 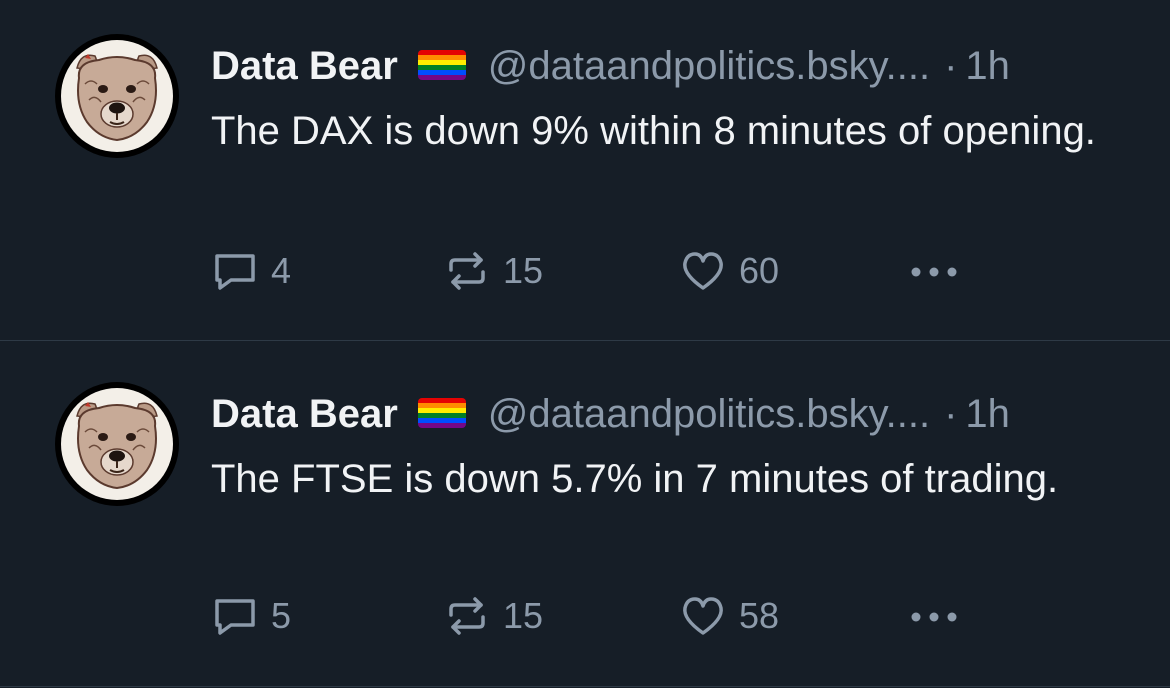 I want to click on reply-count: 5, so click(x=281, y=615).